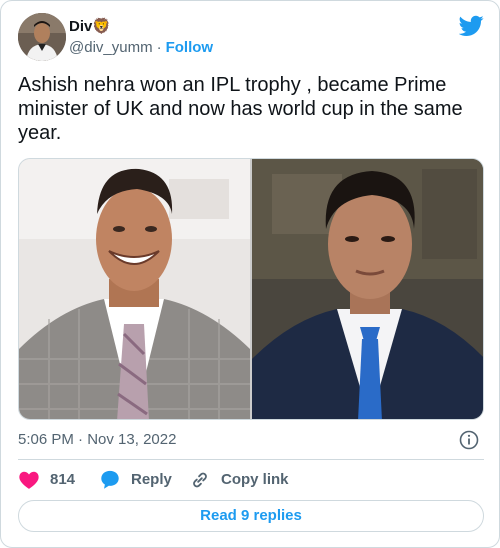 This screenshot has height=548, width=500. I want to click on heart-icon, so click(29, 480).